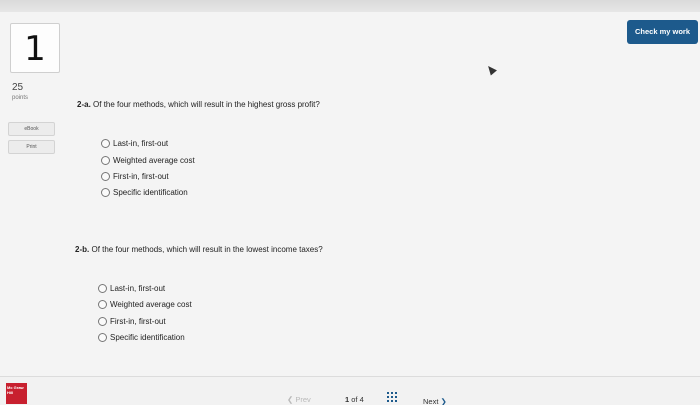  I want to click on option-2b-specific-identification: Specific identification, so click(141, 337).